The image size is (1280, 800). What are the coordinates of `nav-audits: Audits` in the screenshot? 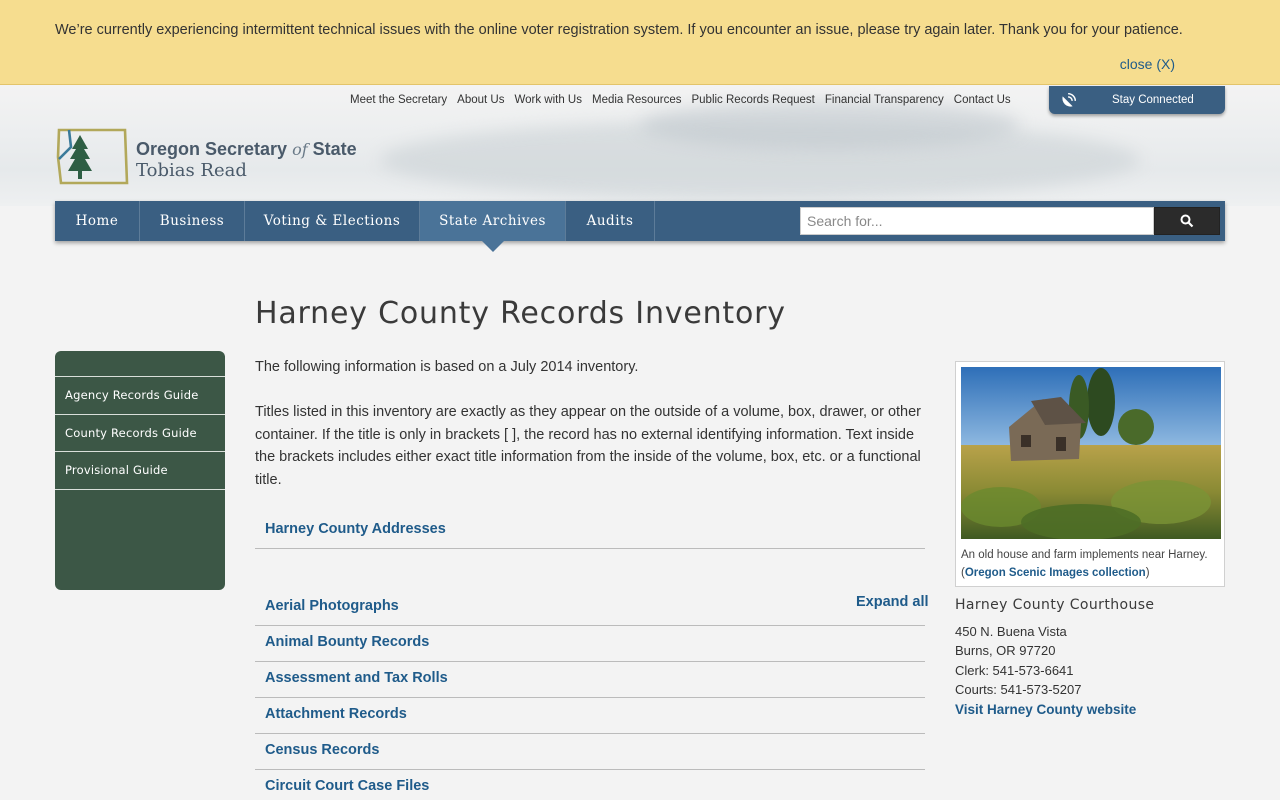 It's located at (610, 221).